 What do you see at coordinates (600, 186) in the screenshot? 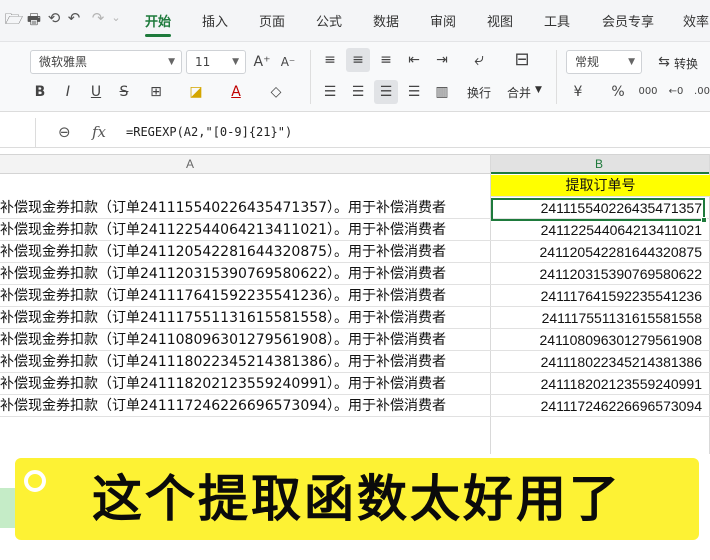
I see `header-cell-b1: 提取订单号` at bounding box center [600, 186].